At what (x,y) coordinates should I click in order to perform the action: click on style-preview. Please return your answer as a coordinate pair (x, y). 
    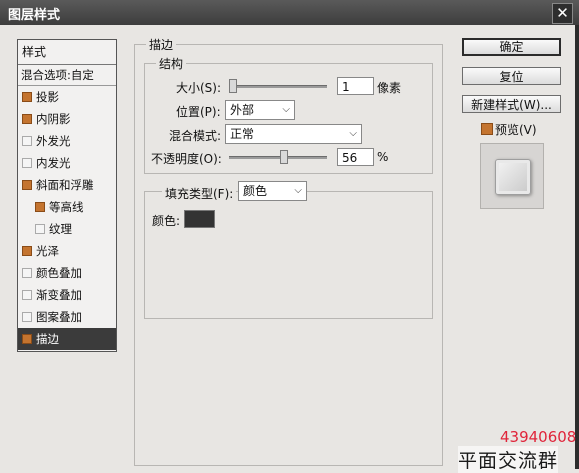
    Looking at the image, I should click on (512, 176).